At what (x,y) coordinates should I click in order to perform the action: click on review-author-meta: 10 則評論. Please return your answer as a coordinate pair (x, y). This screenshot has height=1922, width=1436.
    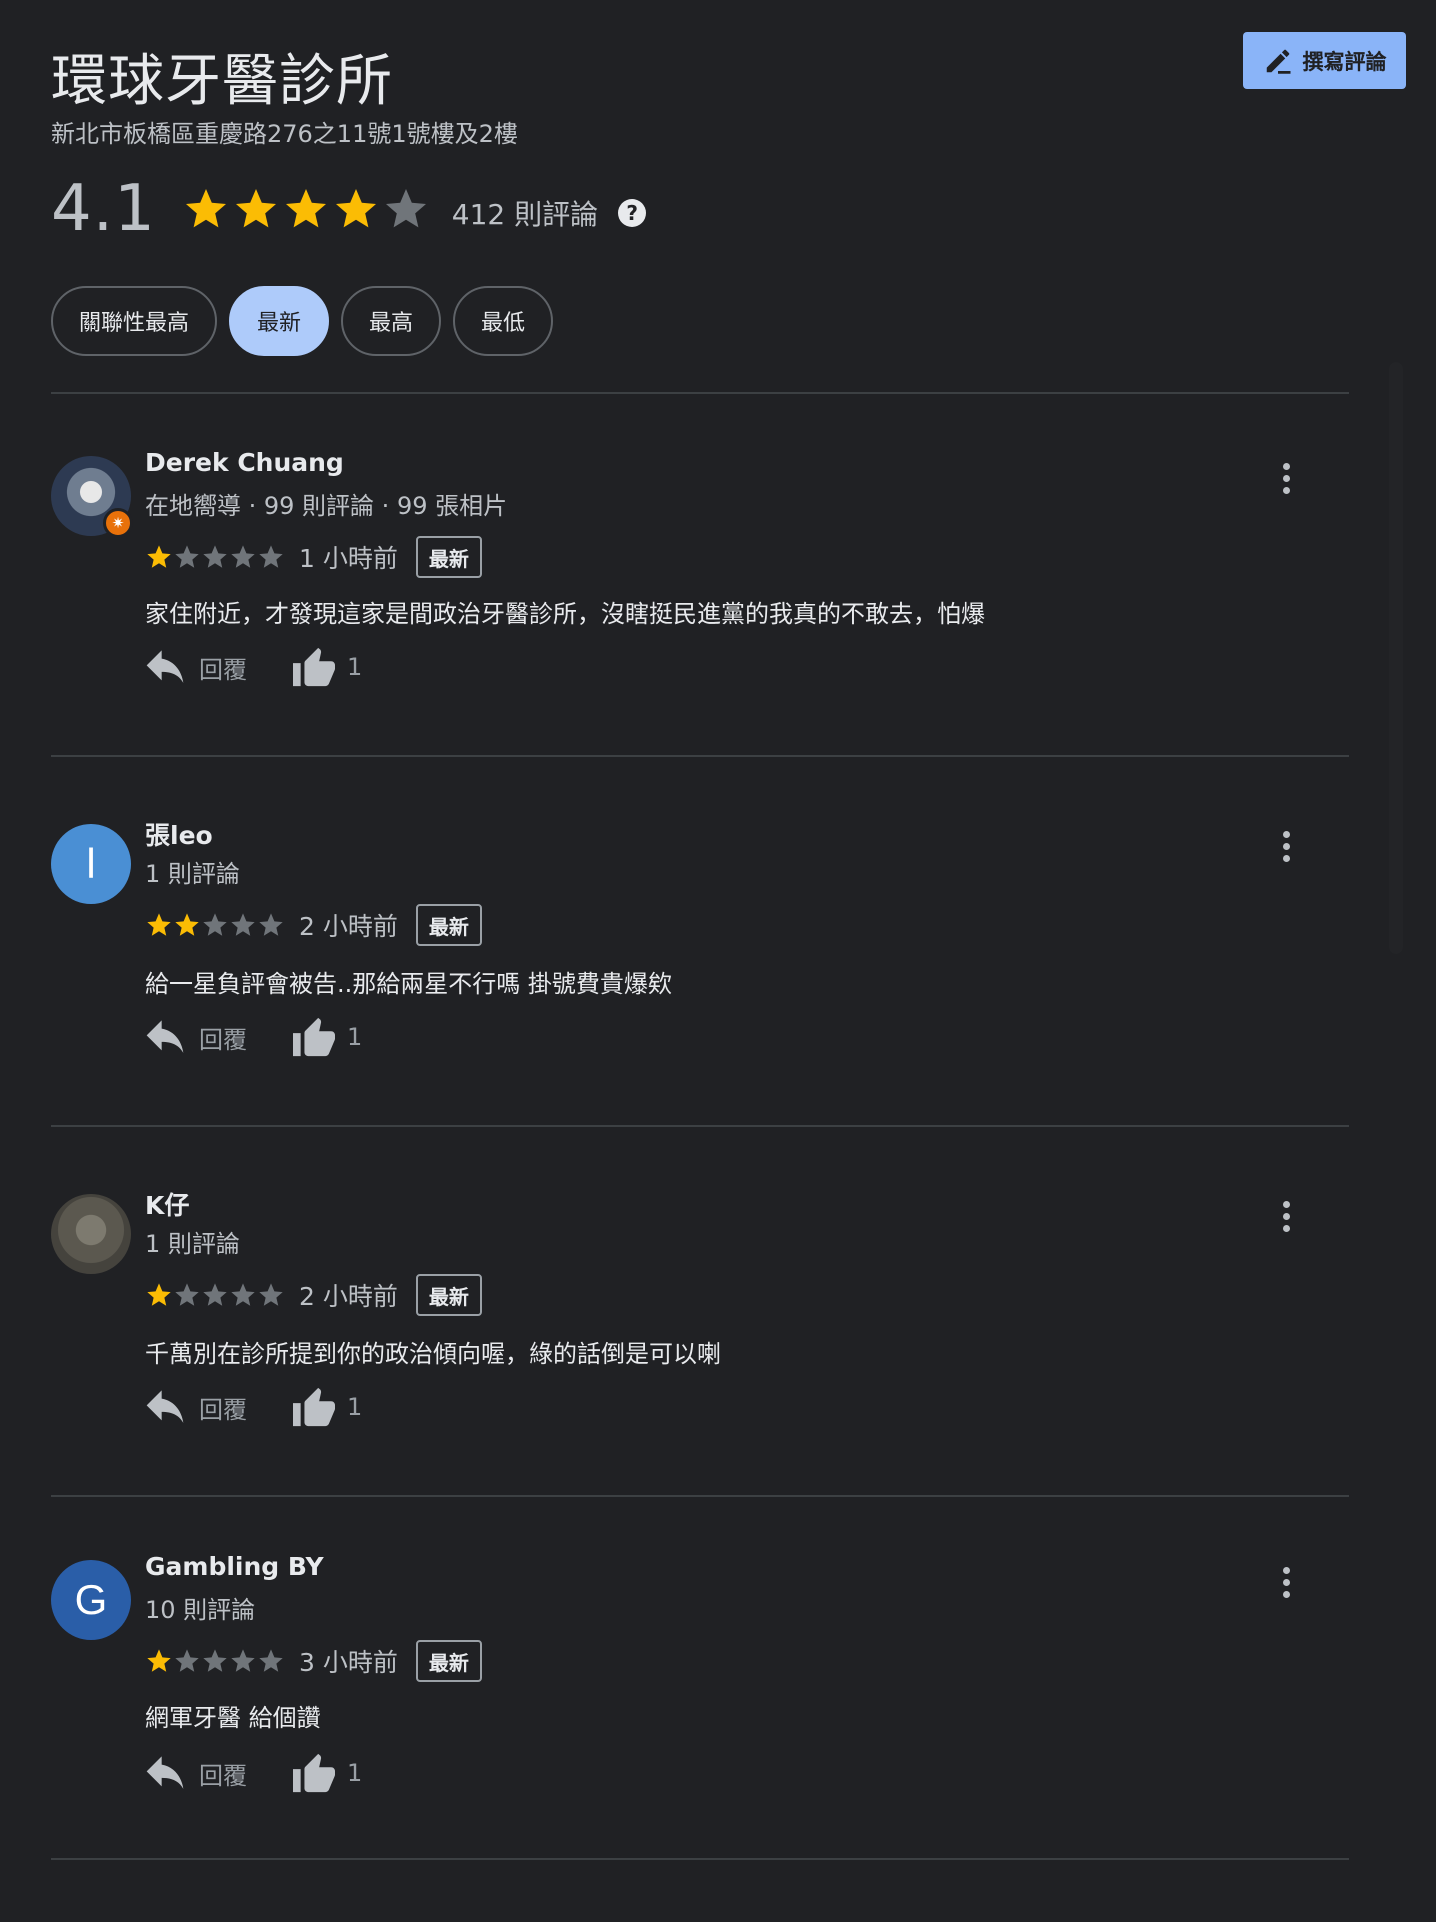
    Looking at the image, I should click on (200, 1610).